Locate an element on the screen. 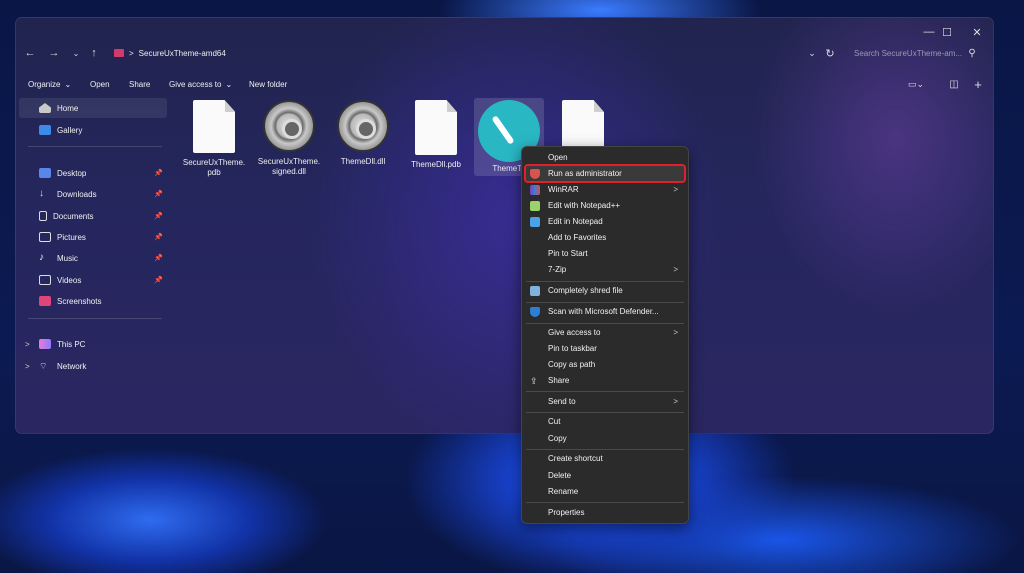 The width and height of the screenshot is (1024, 573). open-button: Open is located at coordinates (100, 84).